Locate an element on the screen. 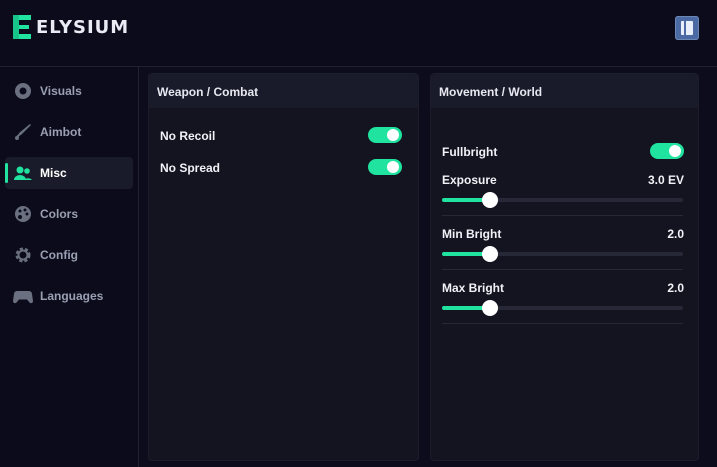 The height and width of the screenshot is (467, 717). eye-icon is located at coordinates (23, 91).